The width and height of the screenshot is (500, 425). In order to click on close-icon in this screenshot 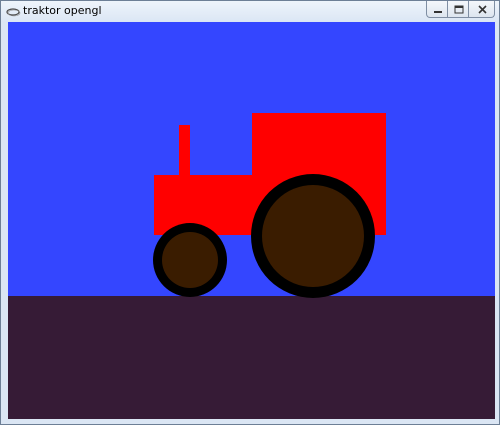, I will do `click(482, 9)`.